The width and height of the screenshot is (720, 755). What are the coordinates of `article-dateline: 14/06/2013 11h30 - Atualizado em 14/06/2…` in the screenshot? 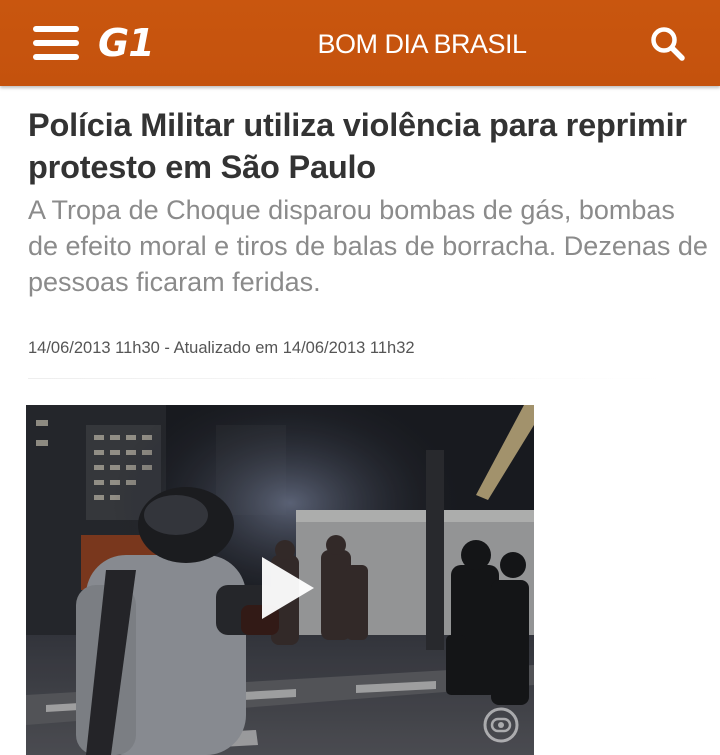 It's located at (221, 348).